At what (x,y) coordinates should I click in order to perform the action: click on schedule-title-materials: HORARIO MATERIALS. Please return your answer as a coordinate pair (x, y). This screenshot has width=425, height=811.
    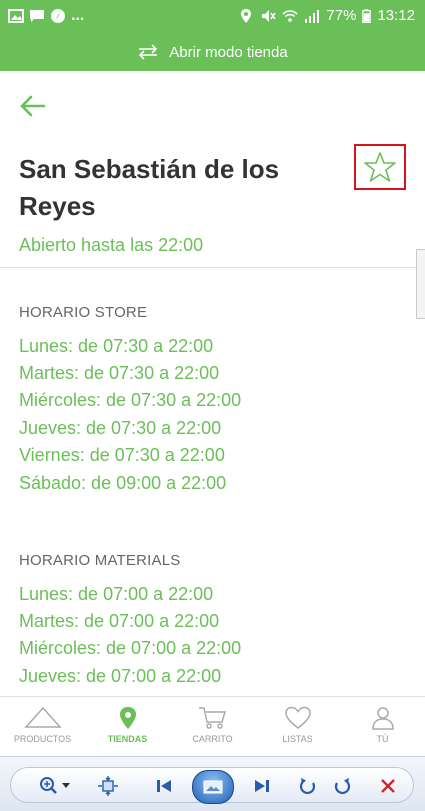
    Looking at the image, I should click on (100, 560).